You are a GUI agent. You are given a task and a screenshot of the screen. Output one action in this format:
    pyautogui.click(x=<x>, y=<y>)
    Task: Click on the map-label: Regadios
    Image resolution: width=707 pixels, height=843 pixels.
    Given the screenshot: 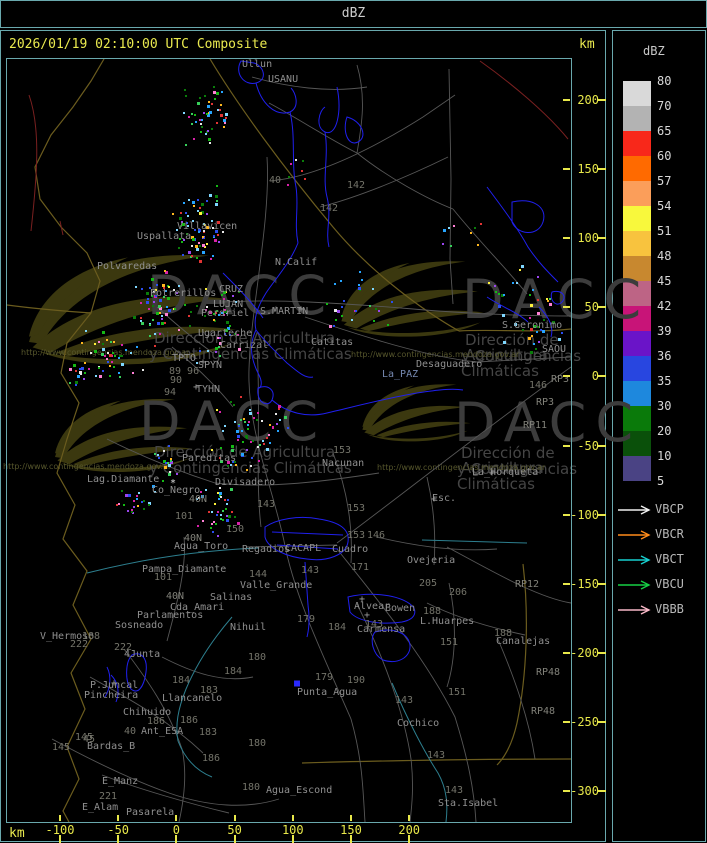 What is the action you would take?
    pyautogui.click(x=266, y=549)
    